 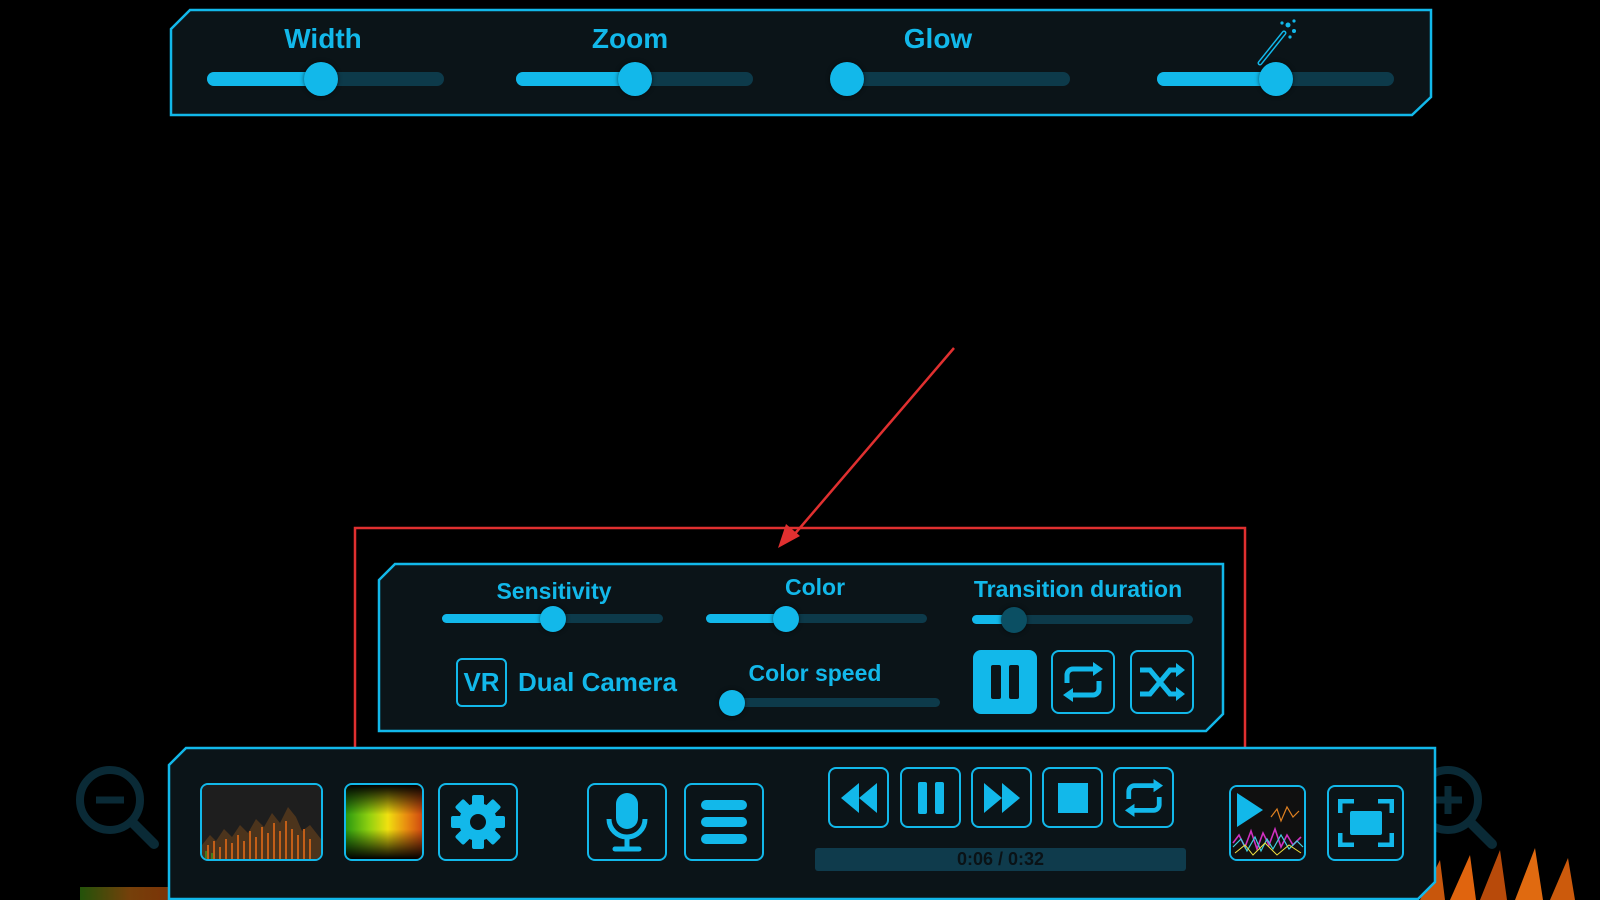 What do you see at coordinates (938, 38) in the screenshot?
I see `glow-label: Glow` at bounding box center [938, 38].